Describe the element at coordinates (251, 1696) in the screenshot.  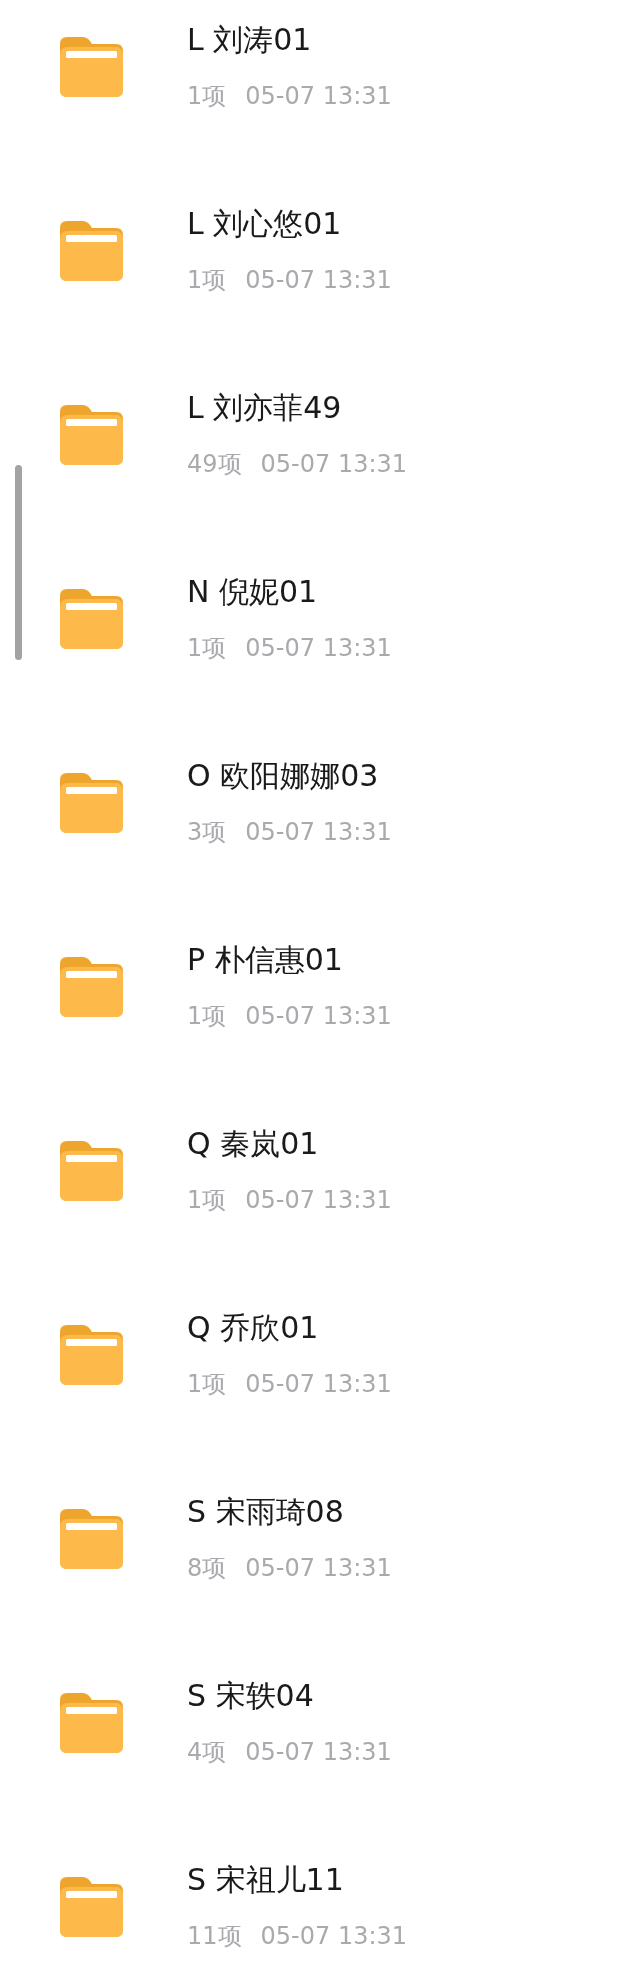
I see `folder-name: S 宋轶04` at that location.